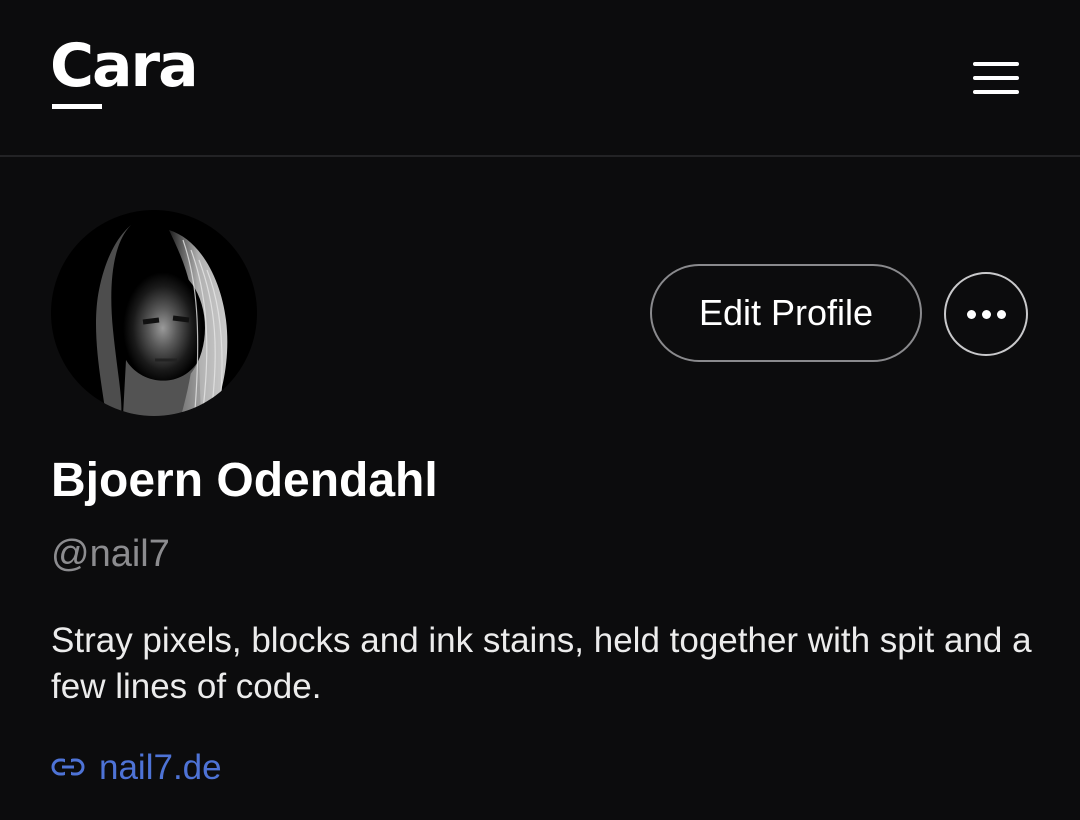 The width and height of the screenshot is (1080, 820). I want to click on hamburger-menu-icon, so click(996, 78).